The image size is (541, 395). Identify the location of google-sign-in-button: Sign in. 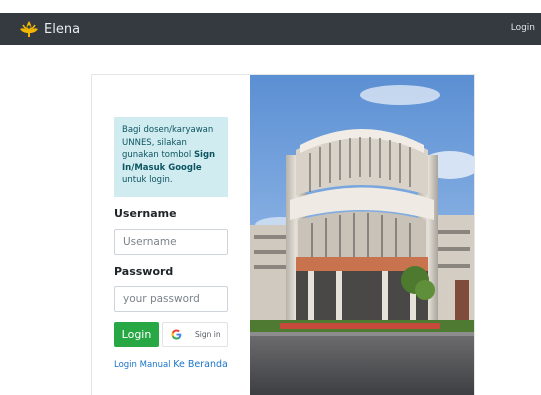
(195, 334).